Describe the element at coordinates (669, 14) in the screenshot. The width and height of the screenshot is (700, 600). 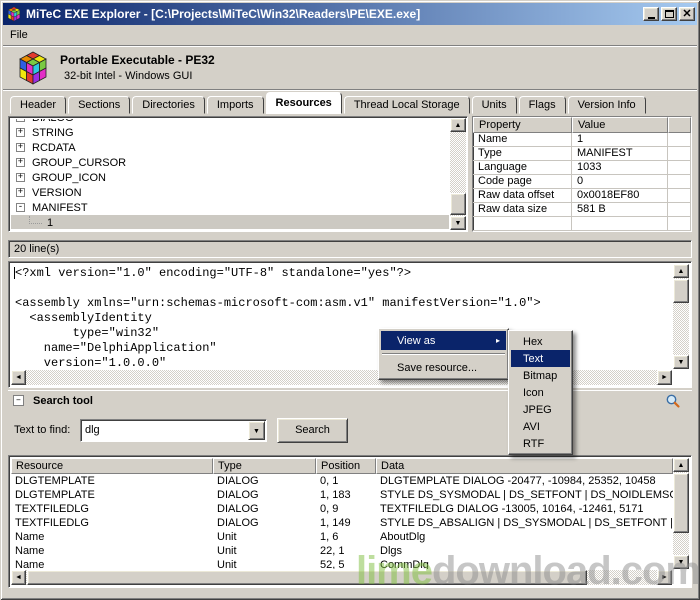
I see `maximize-button` at that location.